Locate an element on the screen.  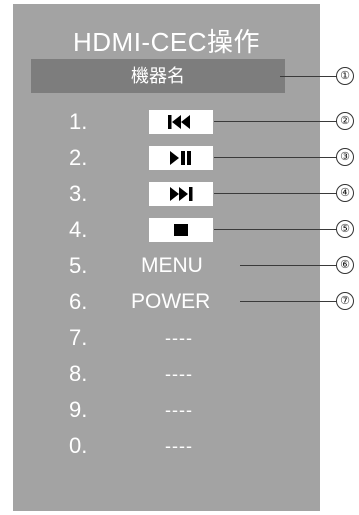
row-number: 9. is located at coordinates (78, 409).